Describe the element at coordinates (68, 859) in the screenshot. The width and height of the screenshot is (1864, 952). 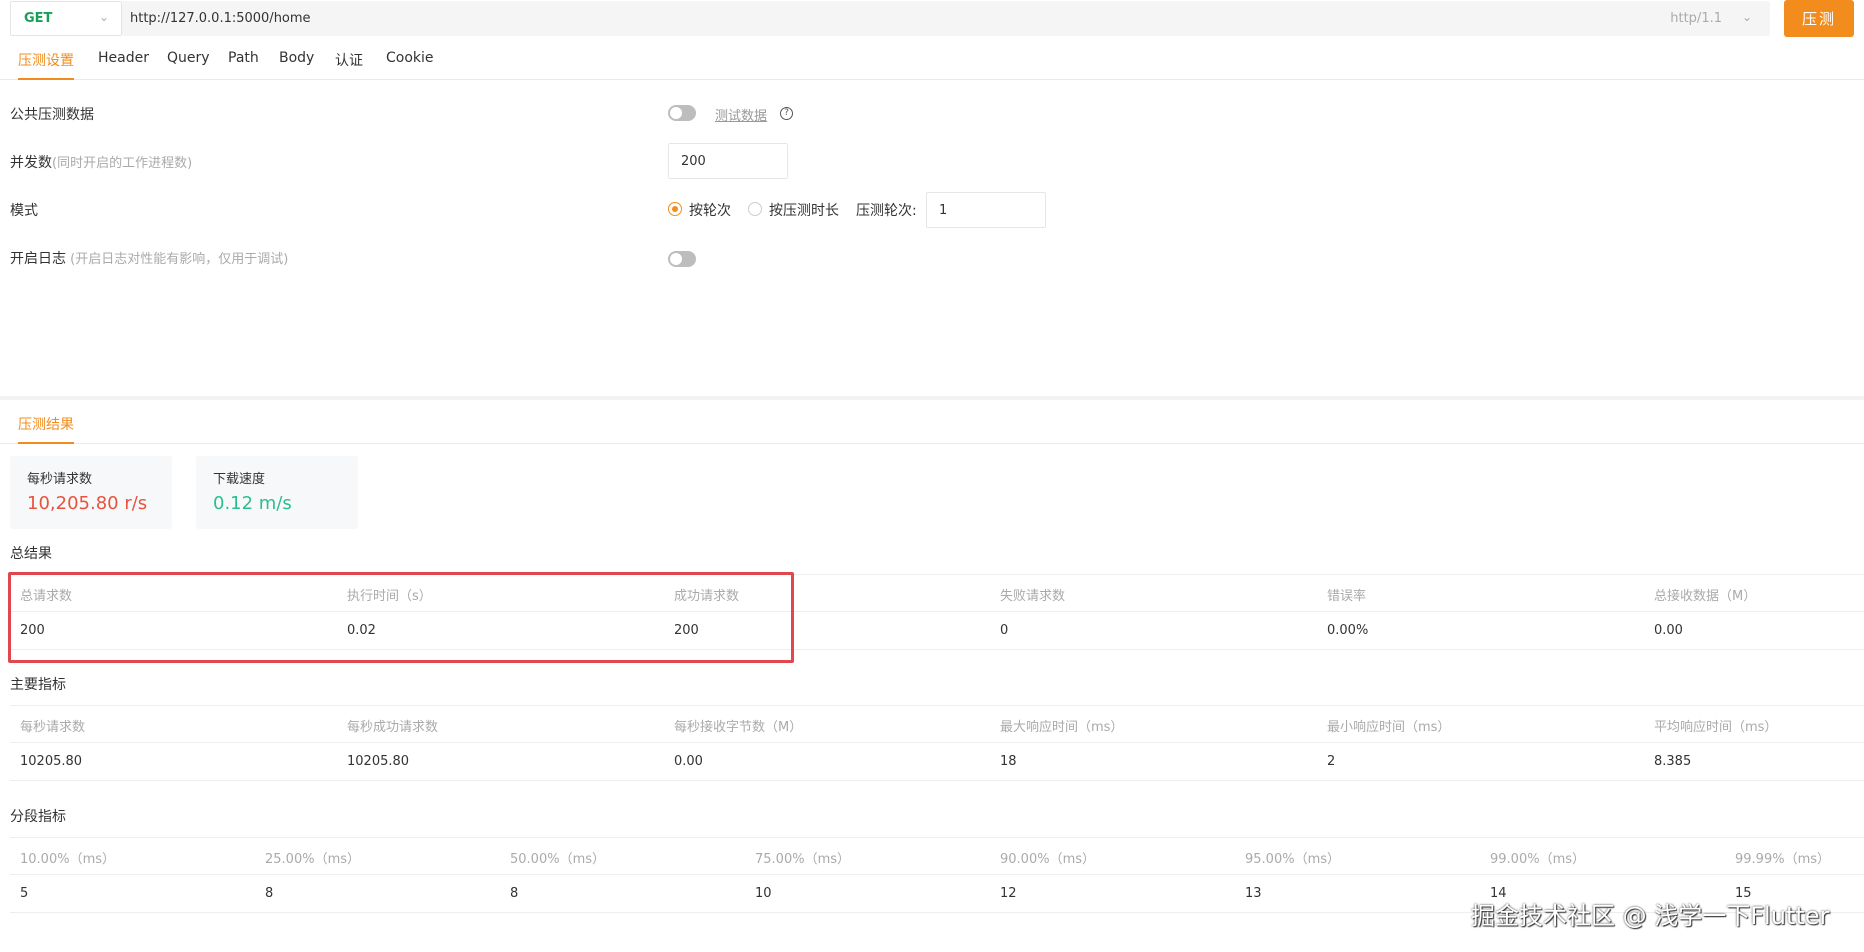
I see `table-header-cell: 10.00%（ms）` at that location.